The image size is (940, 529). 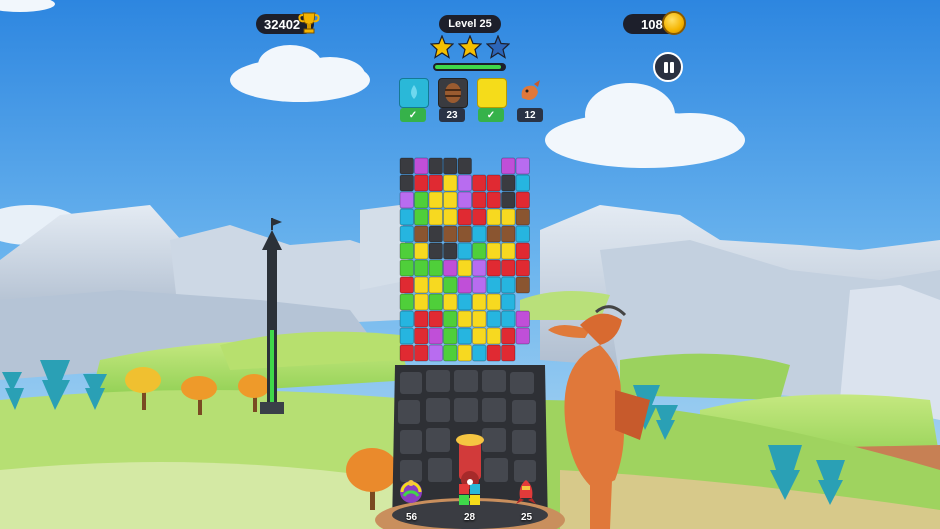 What do you see at coordinates (411, 492) in the screenshot?
I see `rainbow-ball-booster-icon` at bounding box center [411, 492].